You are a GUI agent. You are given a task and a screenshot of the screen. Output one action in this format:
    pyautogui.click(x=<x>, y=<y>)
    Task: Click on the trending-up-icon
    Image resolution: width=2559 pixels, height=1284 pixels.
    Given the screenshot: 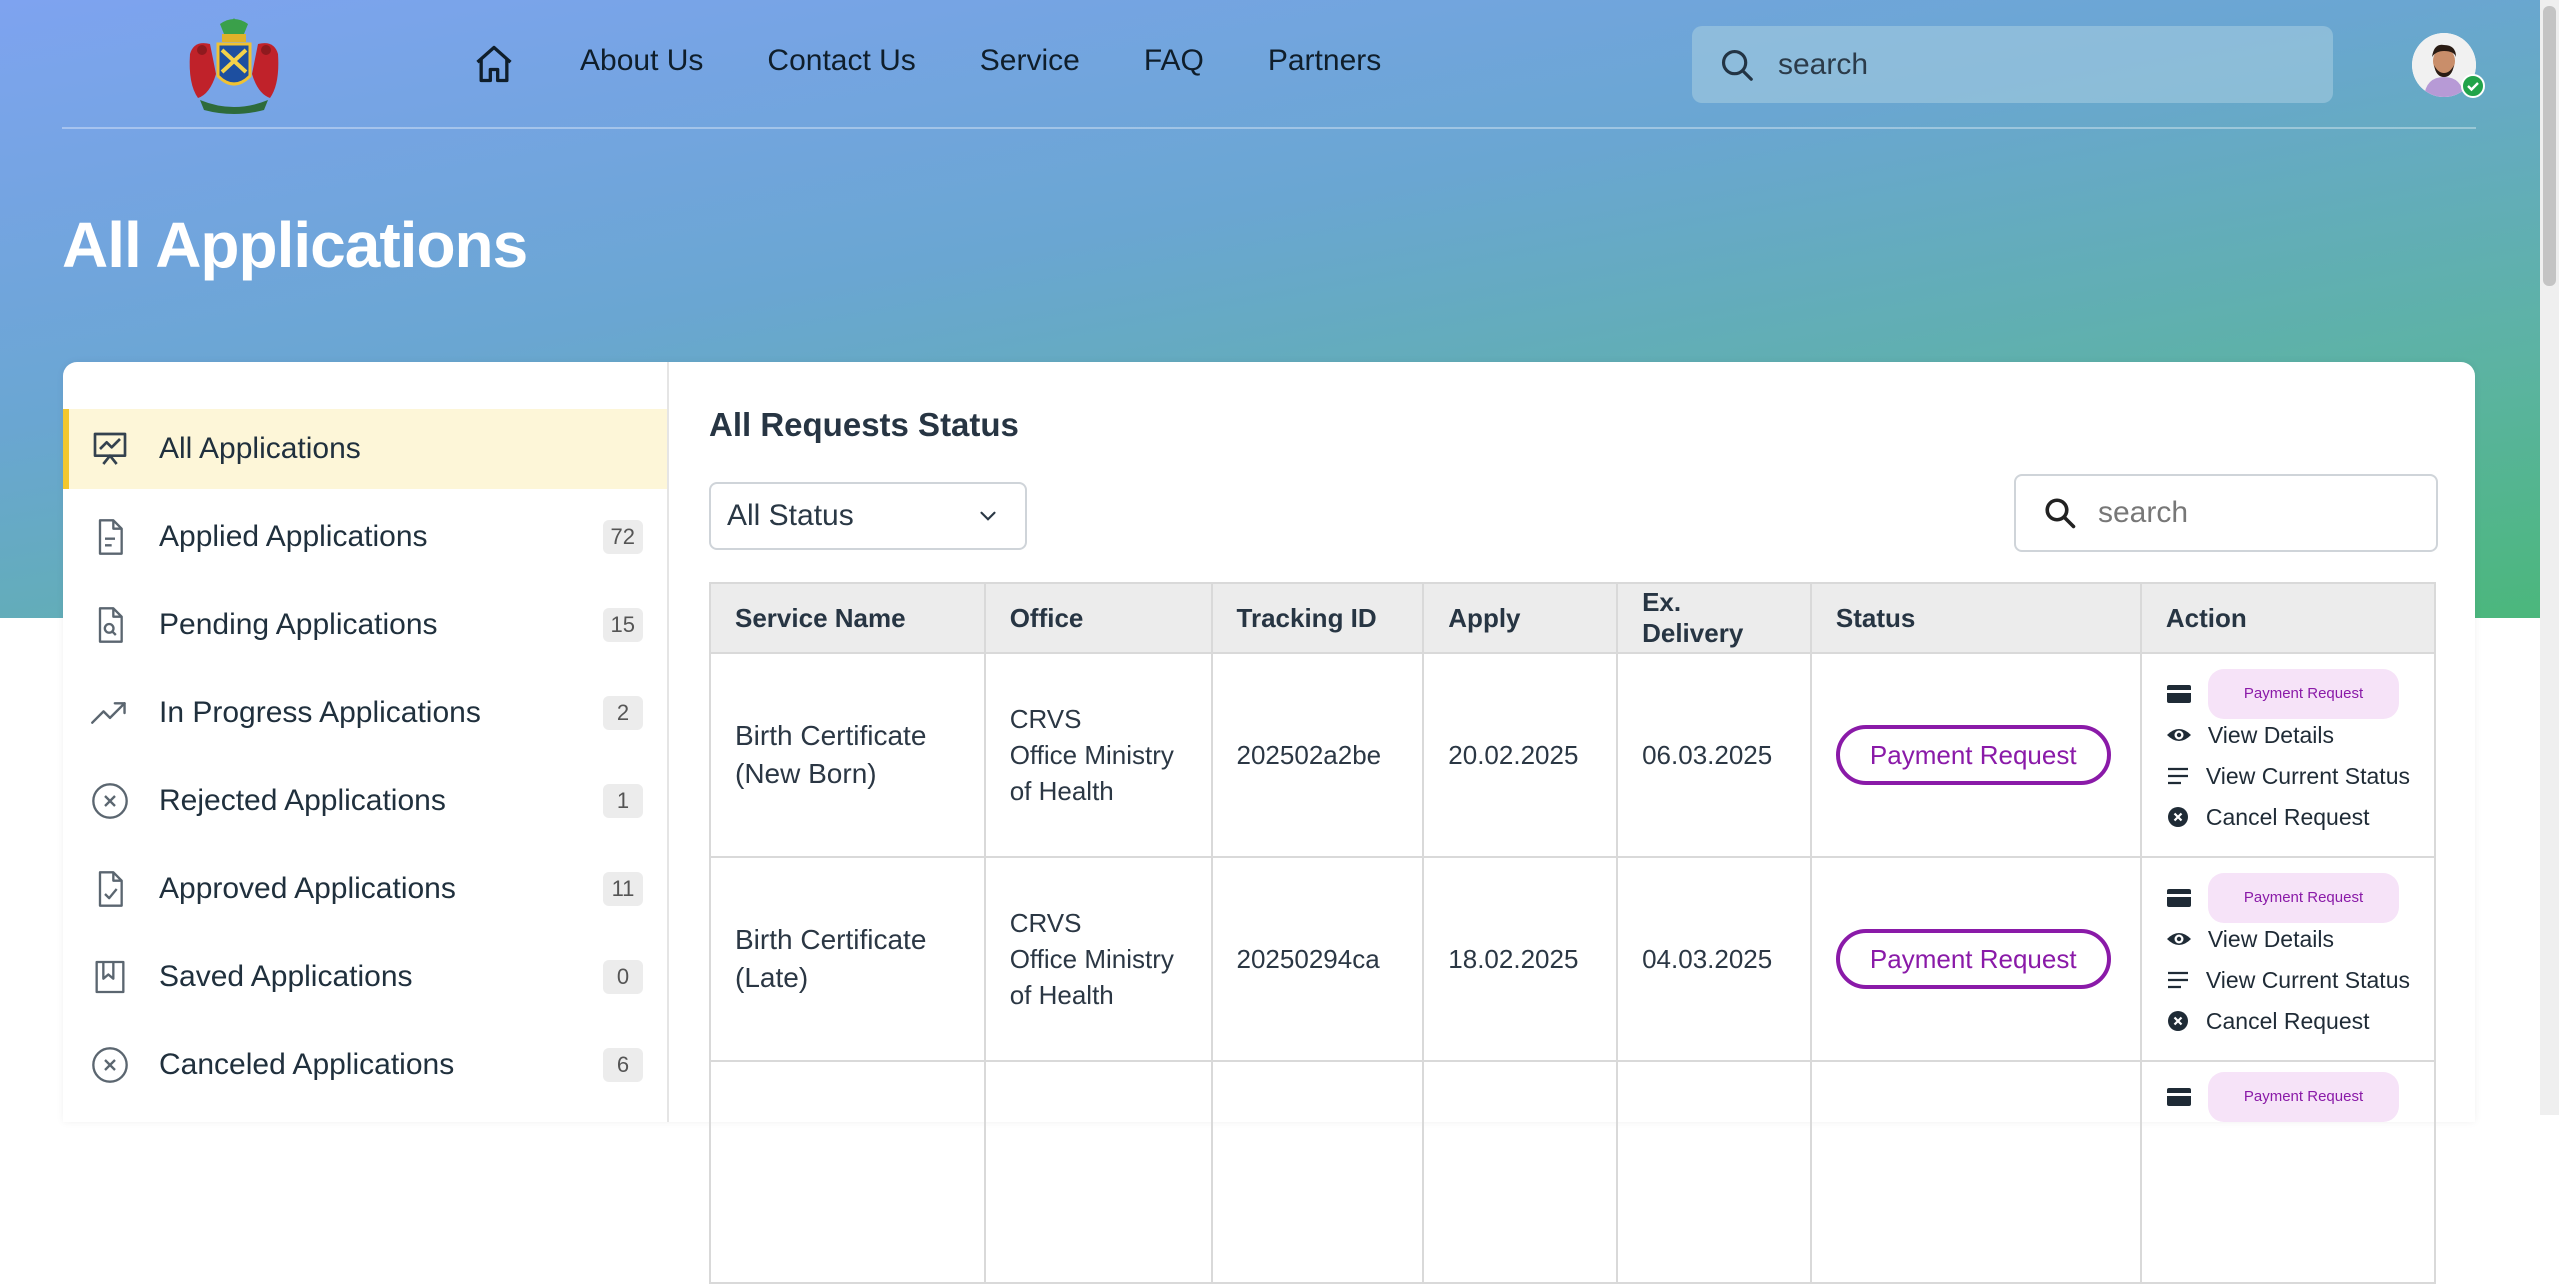 What is the action you would take?
    pyautogui.click(x=110, y=713)
    